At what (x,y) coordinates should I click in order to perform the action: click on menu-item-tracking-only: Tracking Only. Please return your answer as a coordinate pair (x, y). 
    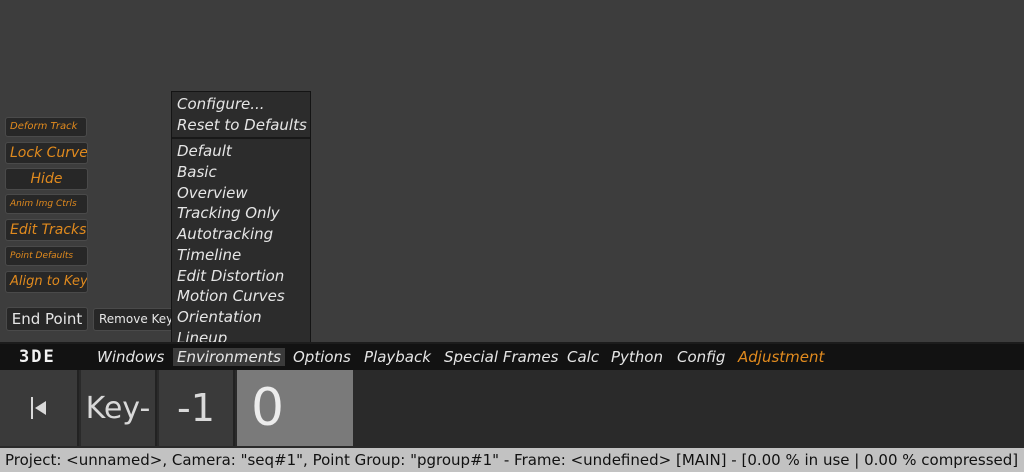
    Looking at the image, I should click on (228, 213).